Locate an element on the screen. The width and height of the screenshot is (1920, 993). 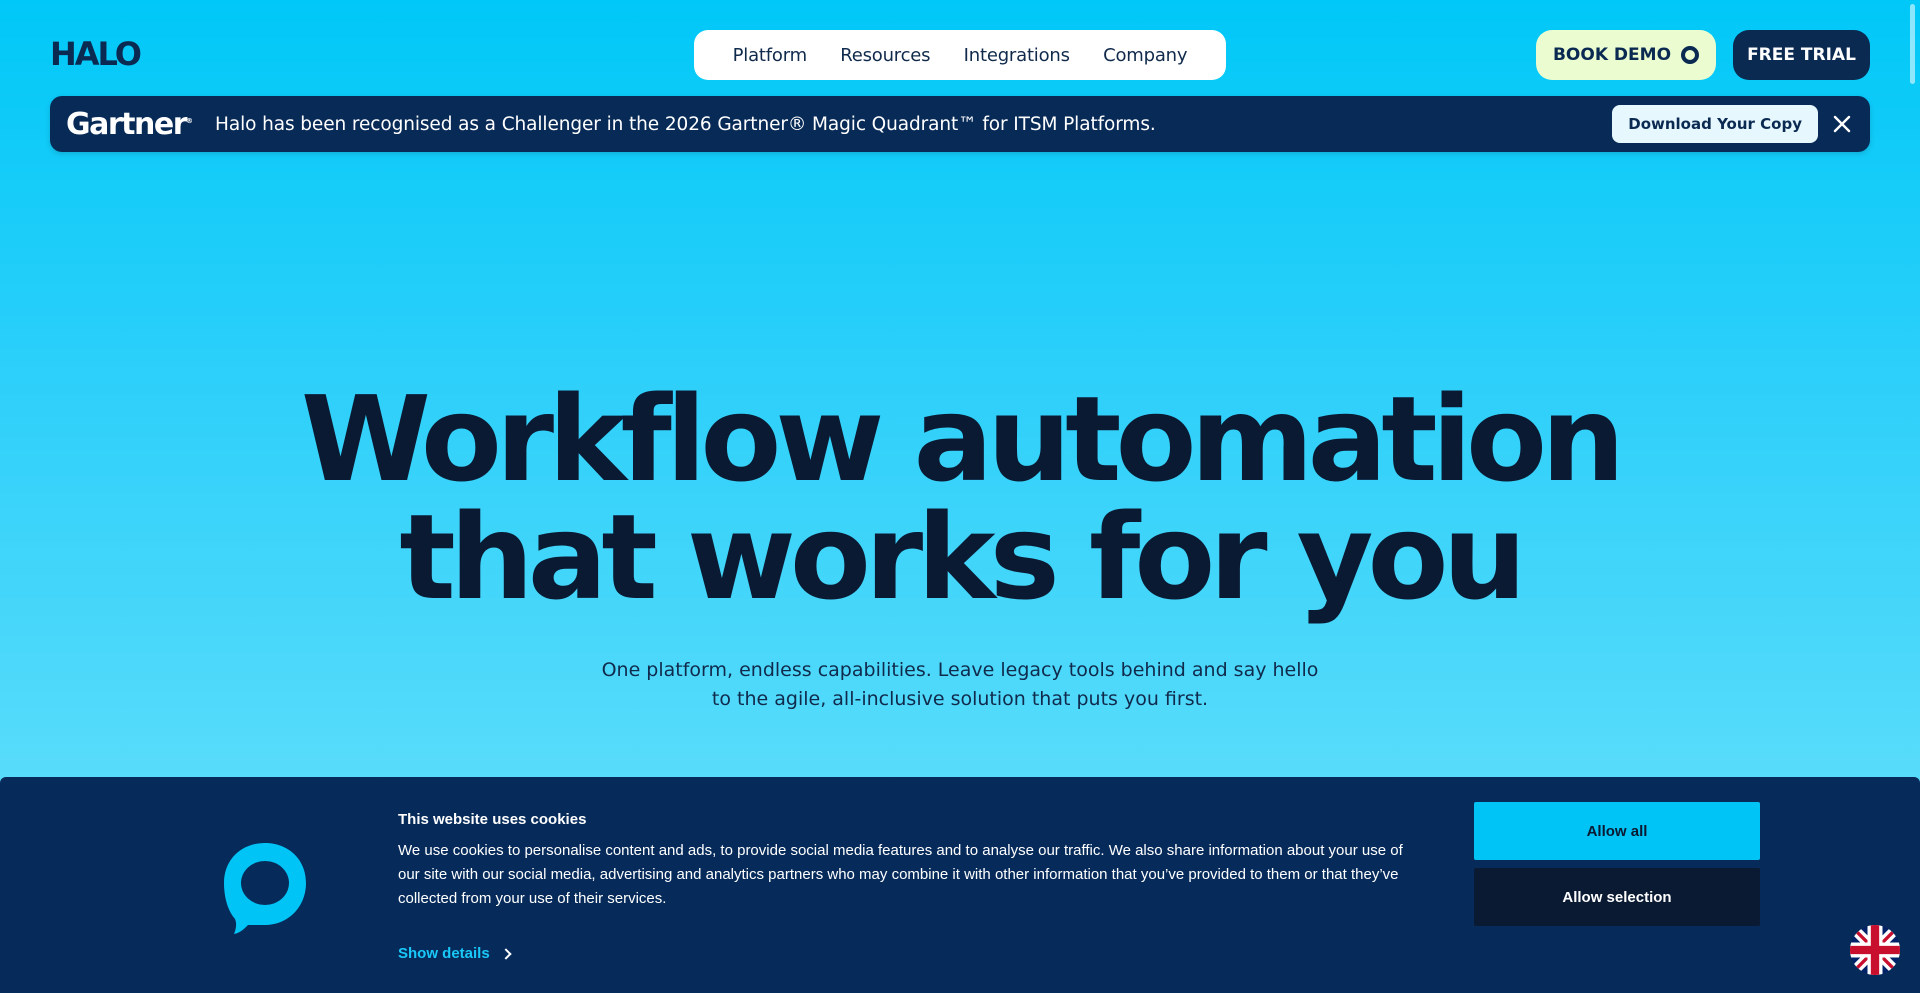
free-trial-label: FREE TRIAL is located at coordinates (1801, 55).